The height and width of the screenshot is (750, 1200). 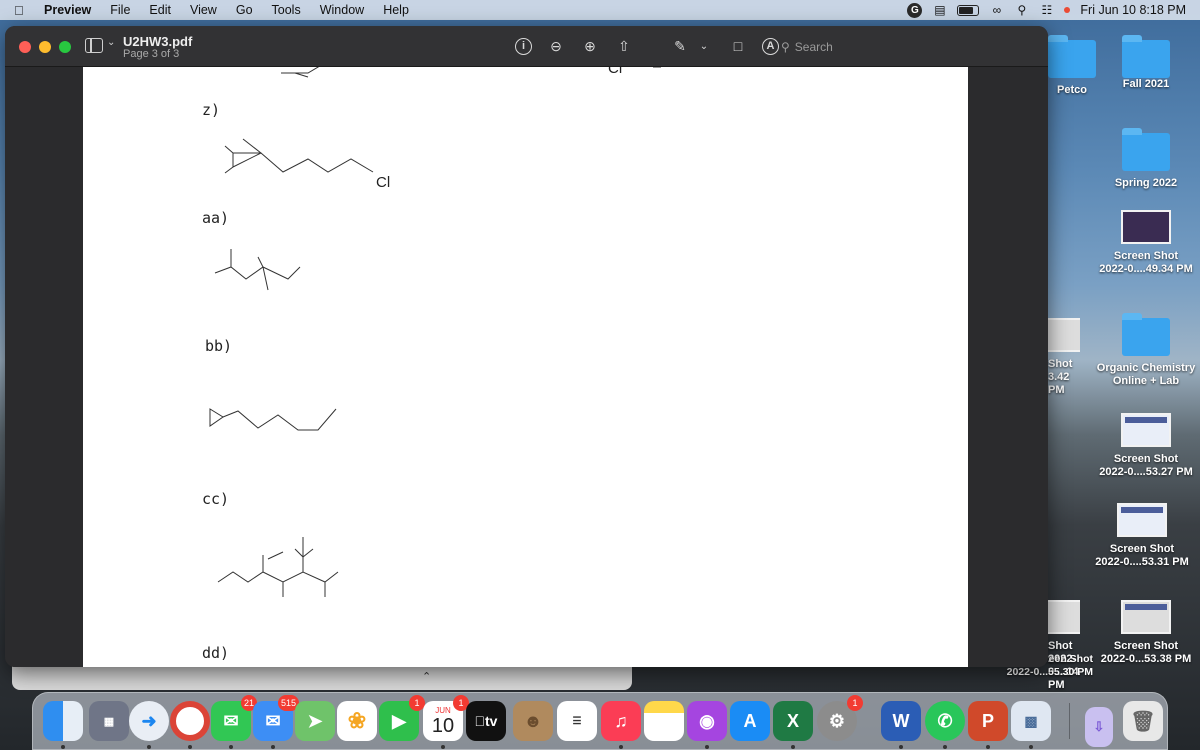 What do you see at coordinates (1146, 465) in the screenshot?
I see `desktop-icon-label: Screen Shot 2022-0....53.27 PM` at bounding box center [1146, 465].